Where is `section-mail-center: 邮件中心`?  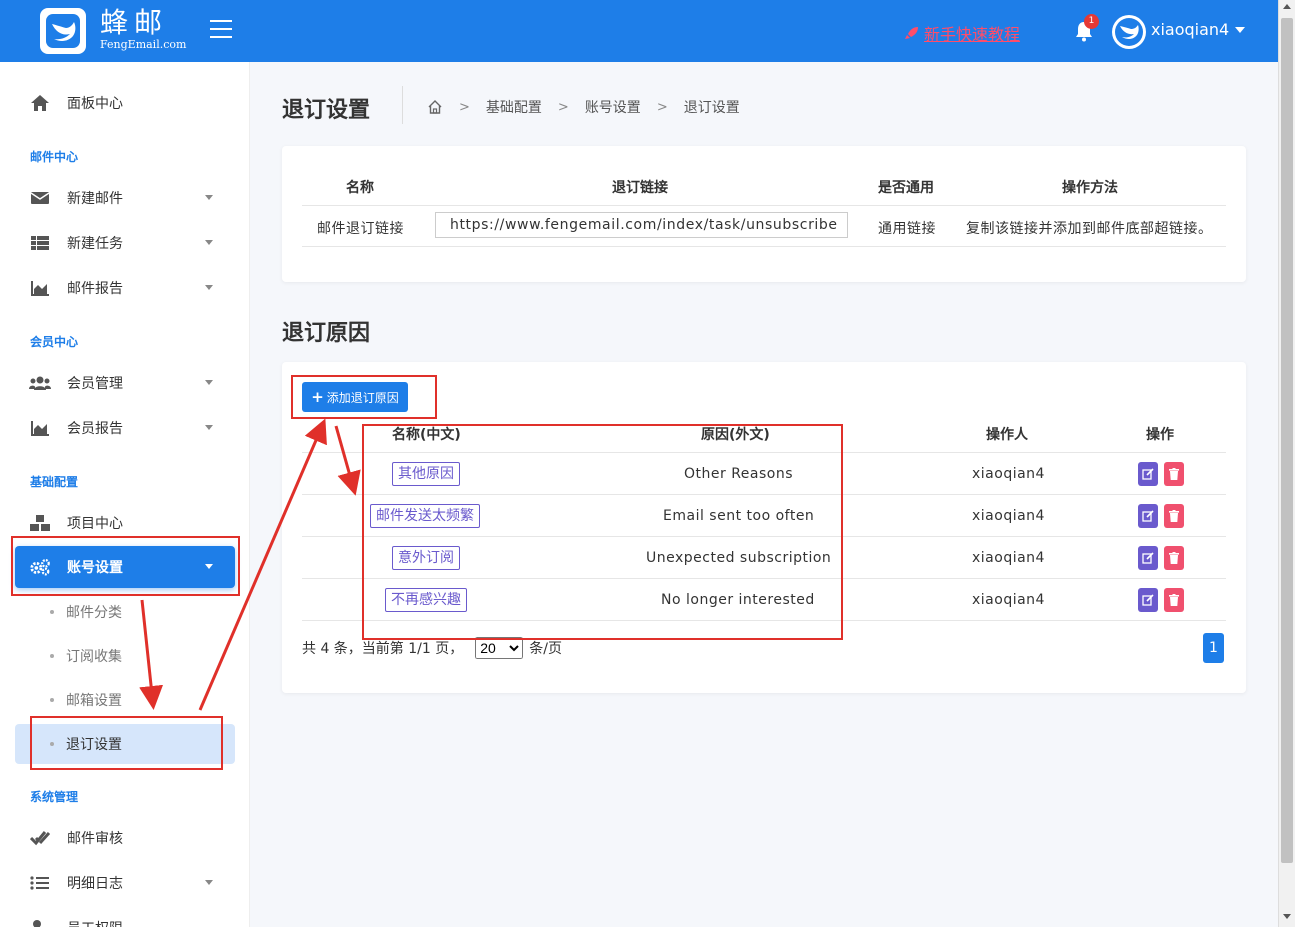 section-mail-center: 邮件中心 is located at coordinates (54, 157).